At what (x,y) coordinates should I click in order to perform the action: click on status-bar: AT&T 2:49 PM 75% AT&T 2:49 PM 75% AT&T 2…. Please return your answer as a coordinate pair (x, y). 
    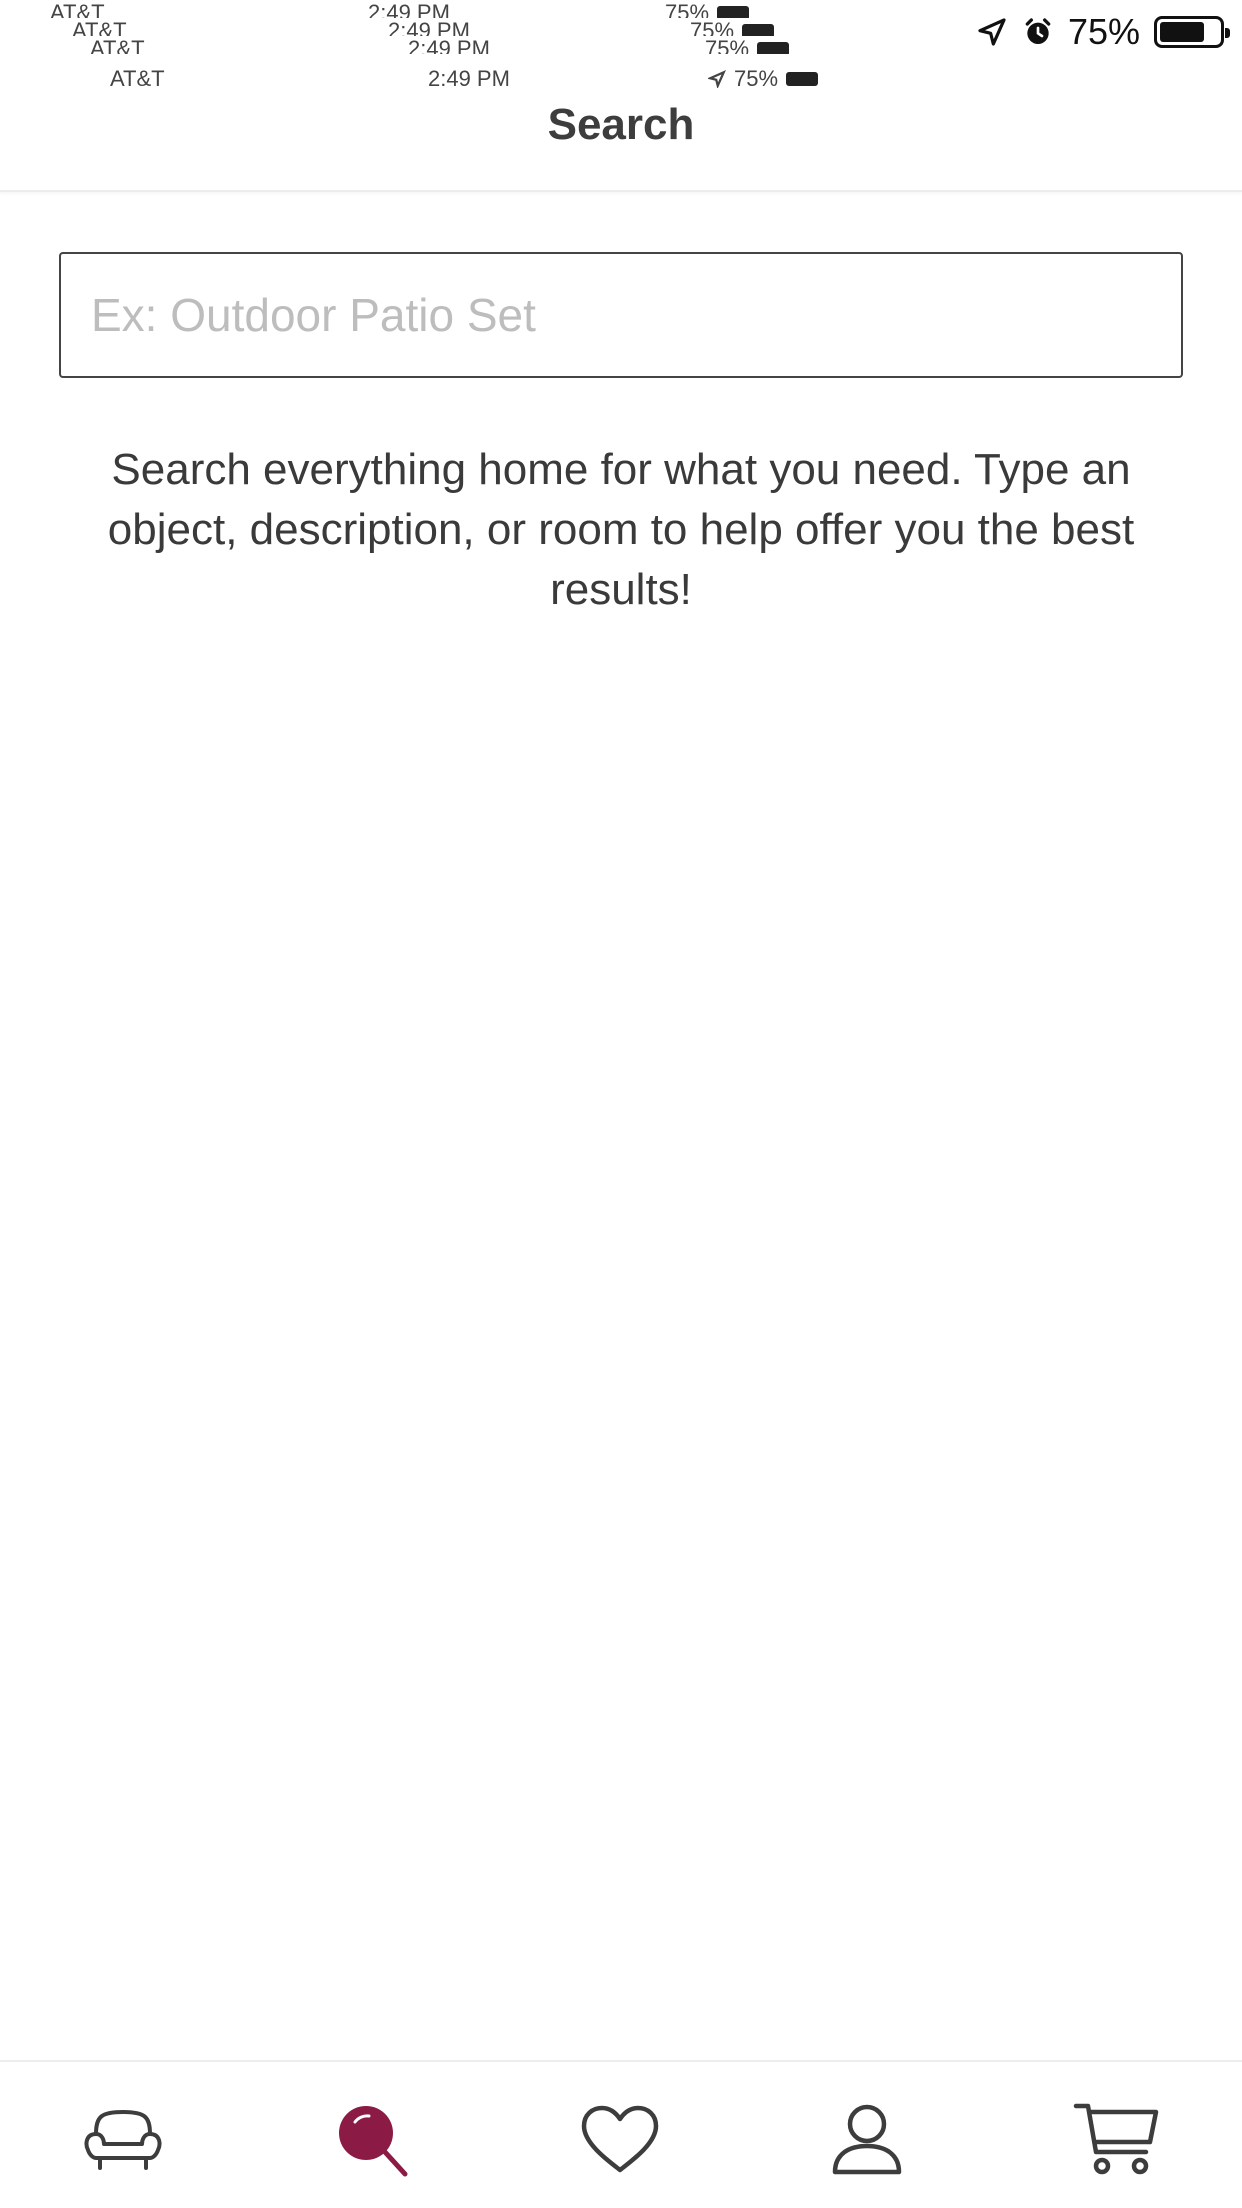
    Looking at the image, I should click on (621, 45).